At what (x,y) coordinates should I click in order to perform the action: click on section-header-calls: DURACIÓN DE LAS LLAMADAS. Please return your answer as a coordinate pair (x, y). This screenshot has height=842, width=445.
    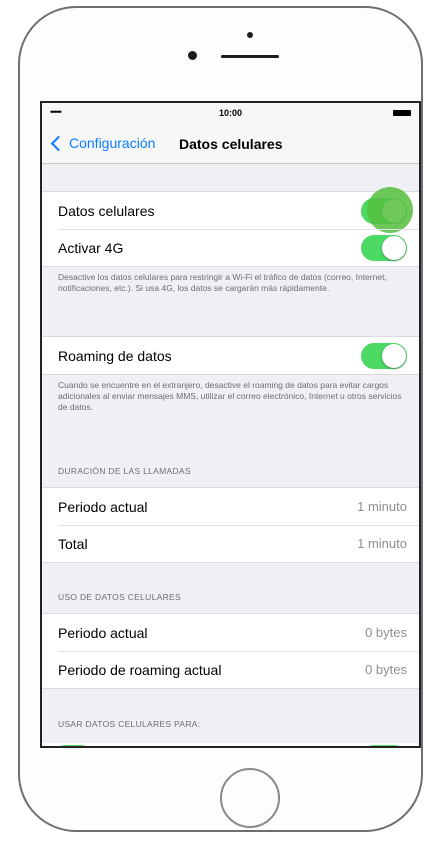
    Looking at the image, I should click on (124, 471).